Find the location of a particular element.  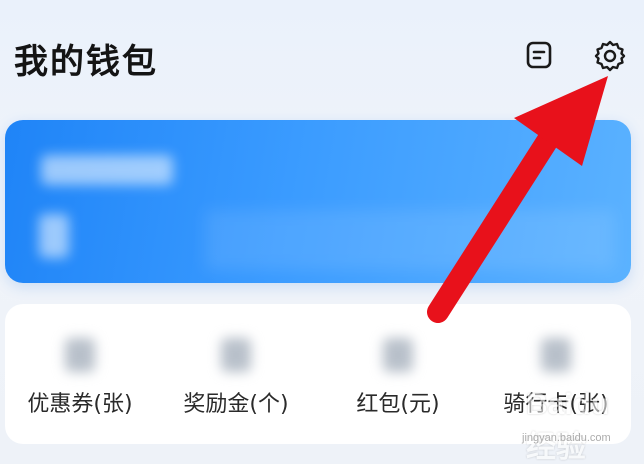

page-title: 我的钱包 is located at coordinates (86, 62).